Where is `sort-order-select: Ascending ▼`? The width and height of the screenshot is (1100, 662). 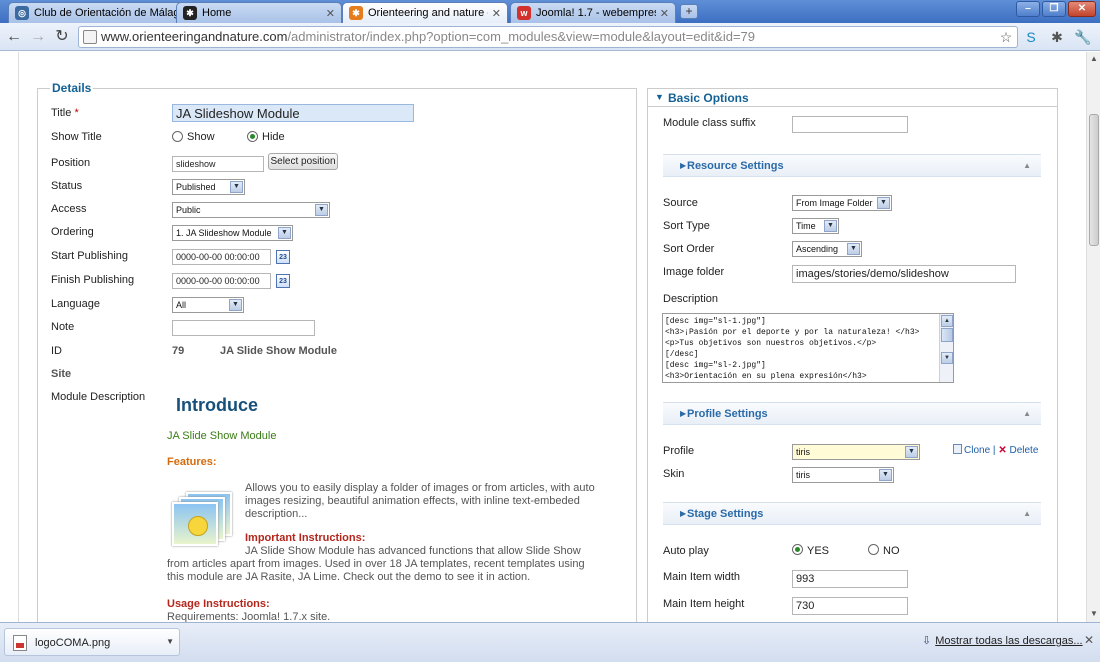
sort-order-select: Ascending ▼ is located at coordinates (827, 249).